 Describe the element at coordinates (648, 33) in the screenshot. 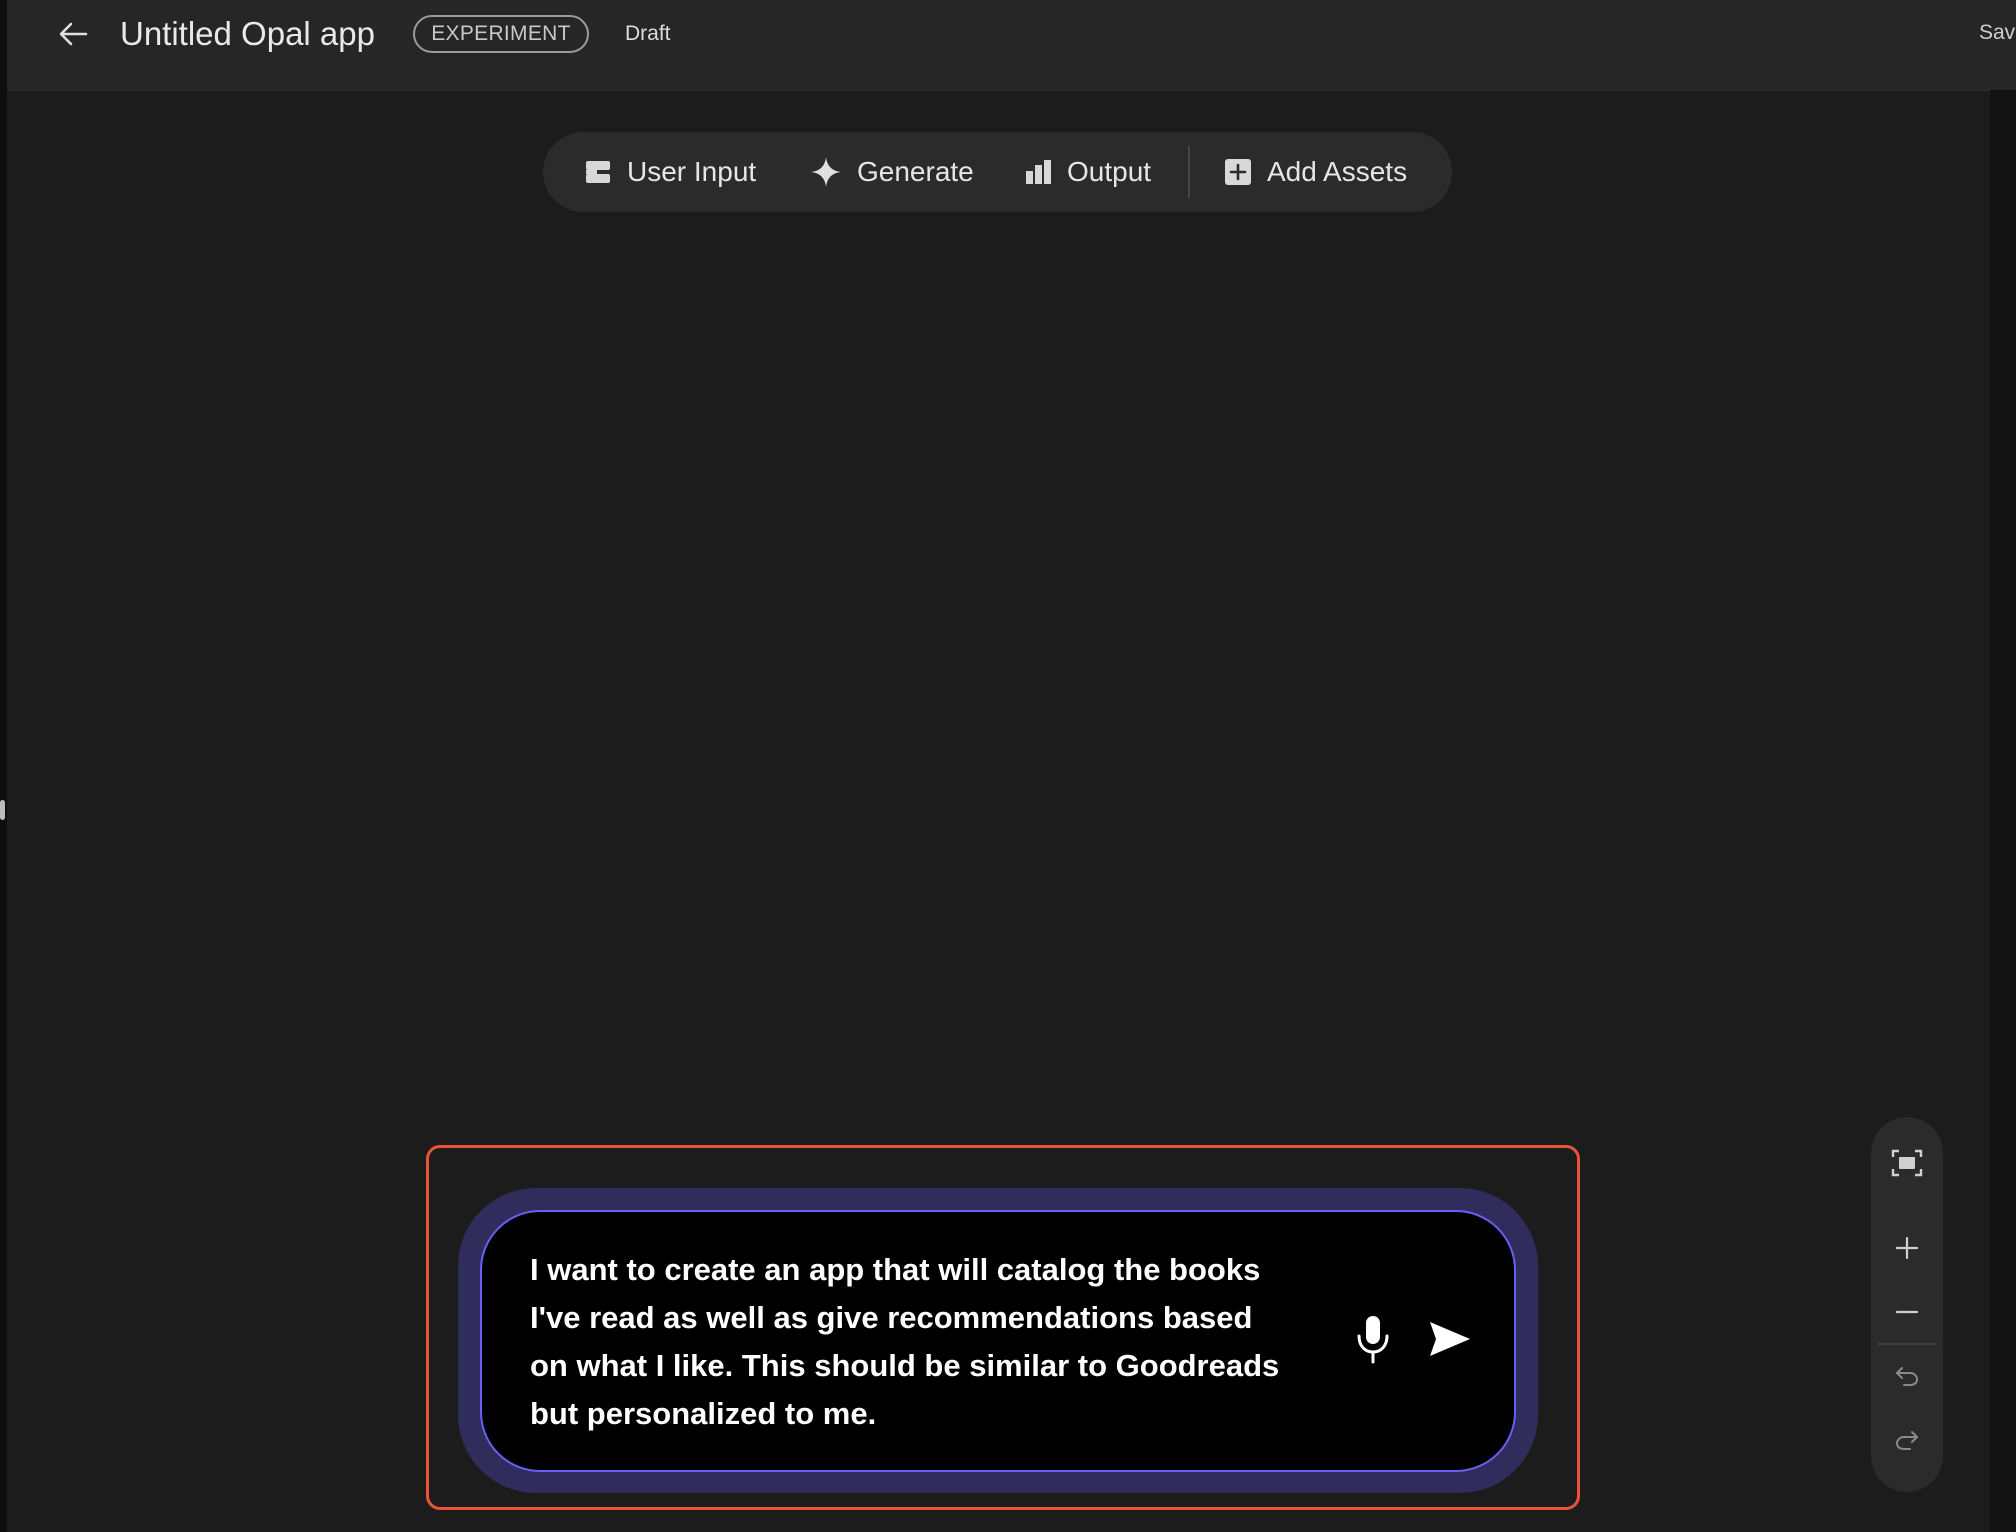

I see `draft-status: Draft` at that location.